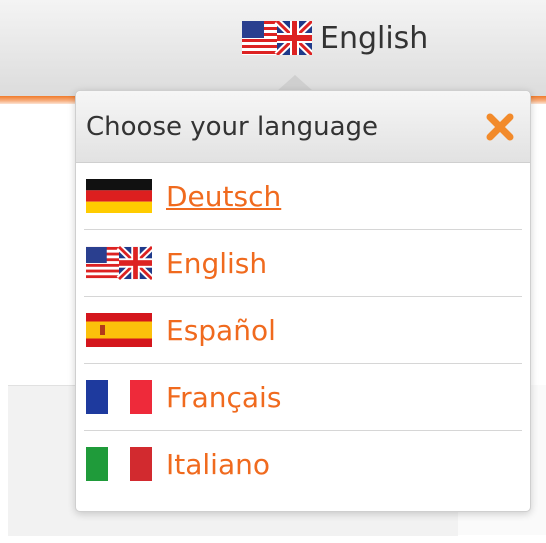 The width and height of the screenshot is (546, 543). I want to click on language-selector: English, so click(335, 38).